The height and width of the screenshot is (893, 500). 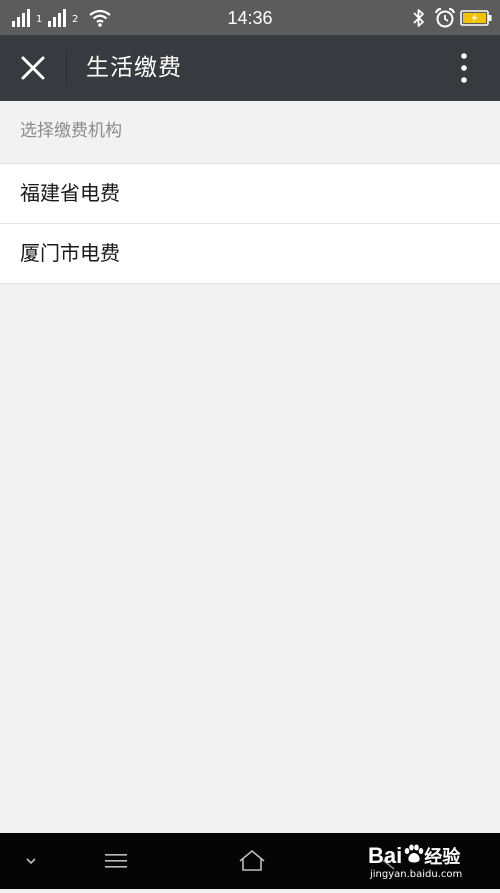 I want to click on nav-bar: Bai 经验 jingyan.baidu.com, so click(x=250, y=861).